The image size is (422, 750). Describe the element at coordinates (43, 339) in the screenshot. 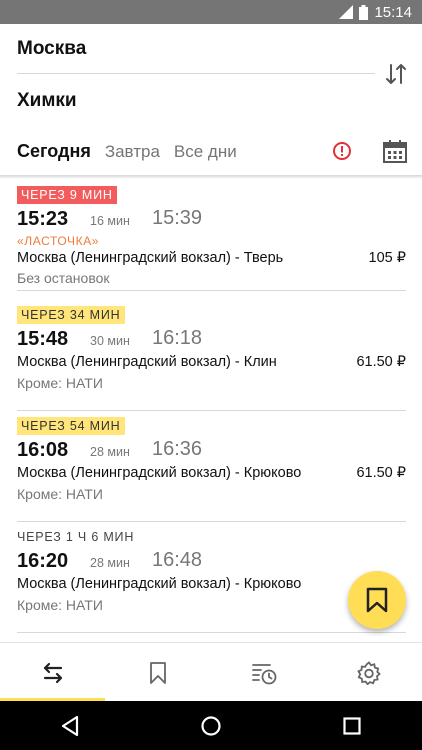

I see `departure-time: 15:48` at that location.